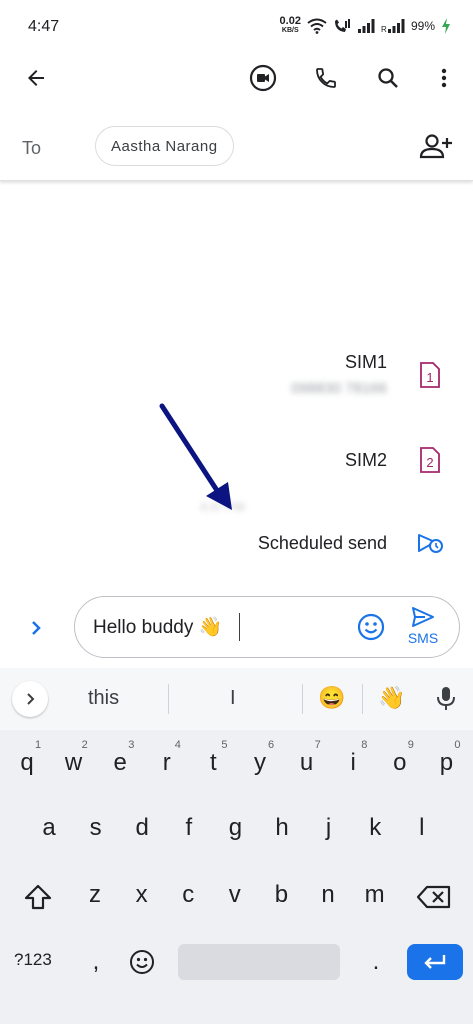 The image size is (473, 1024). Describe the element at coordinates (322, 543) in the screenshot. I see `scheduled-send-label: Scheduled send` at that location.